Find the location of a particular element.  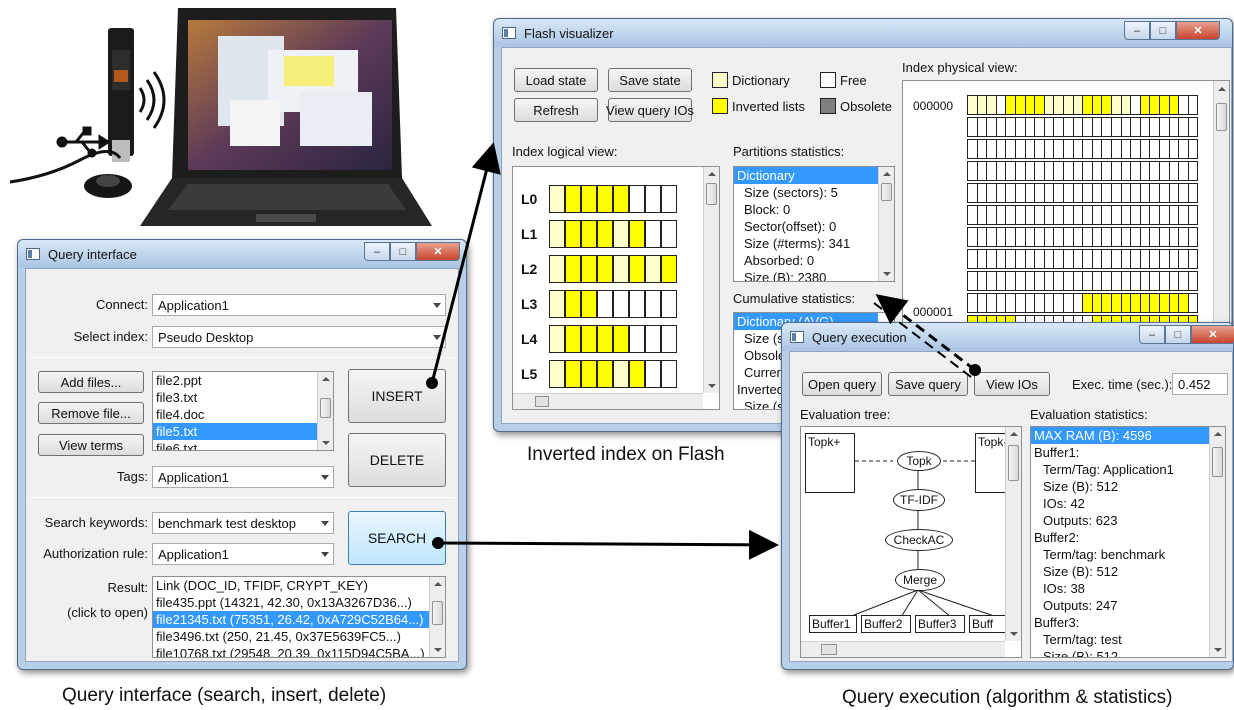

topk-left-node: Topk+ is located at coordinates (830, 463).